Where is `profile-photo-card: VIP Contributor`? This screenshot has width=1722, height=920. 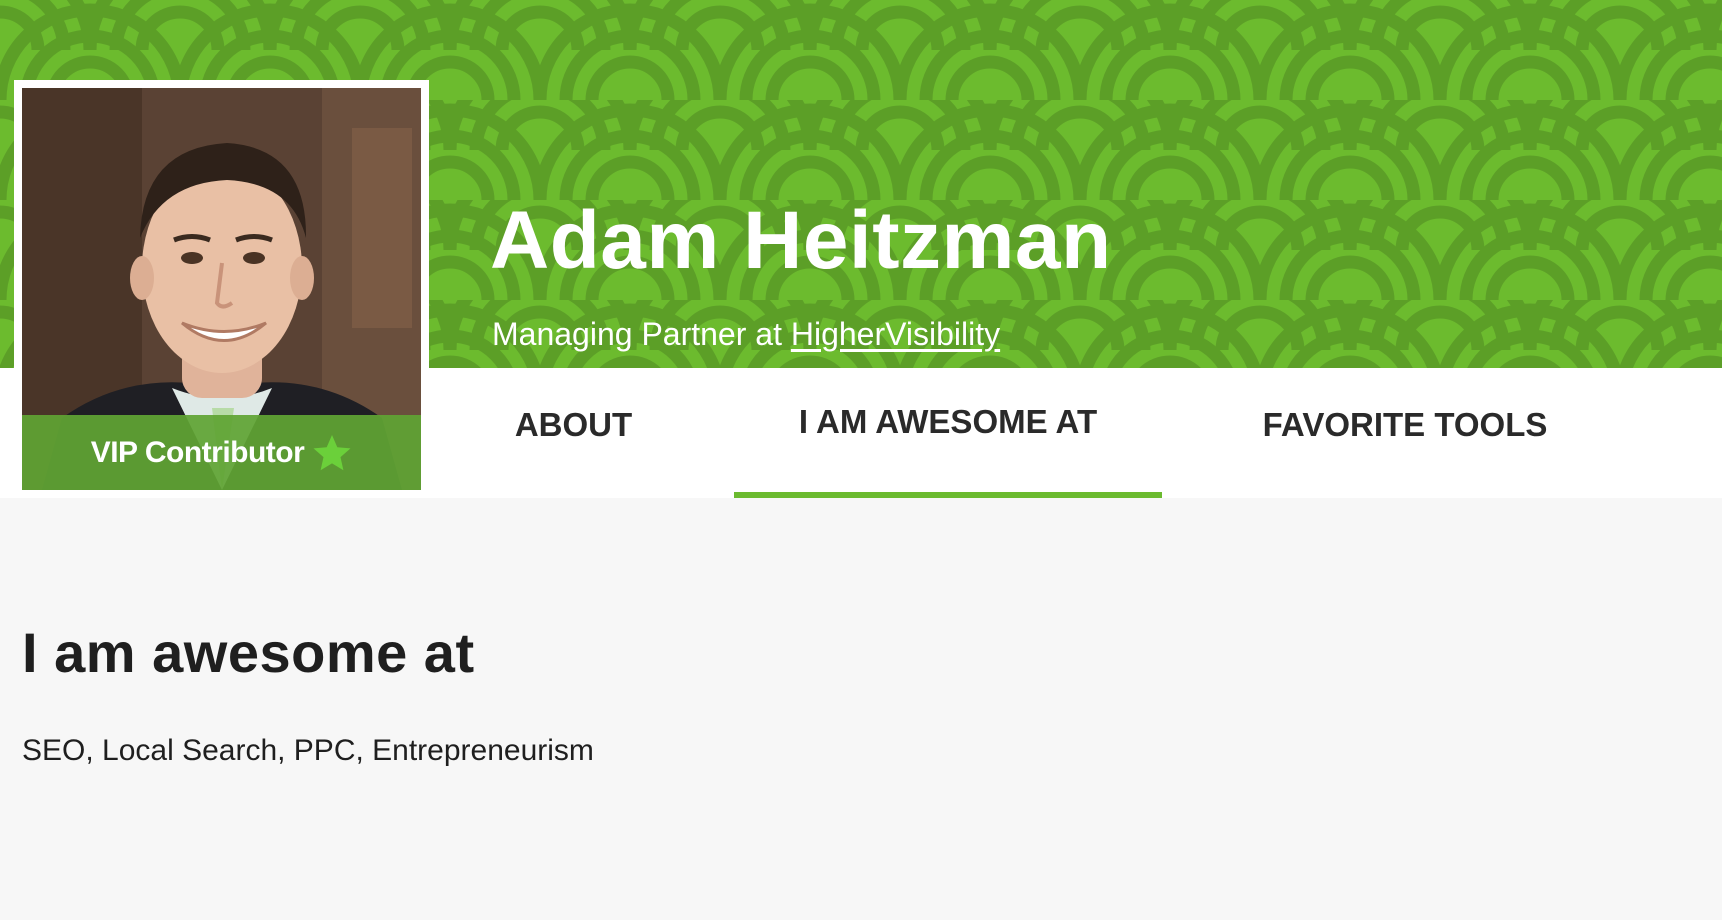
profile-photo-card: VIP Contributor is located at coordinates (221, 289).